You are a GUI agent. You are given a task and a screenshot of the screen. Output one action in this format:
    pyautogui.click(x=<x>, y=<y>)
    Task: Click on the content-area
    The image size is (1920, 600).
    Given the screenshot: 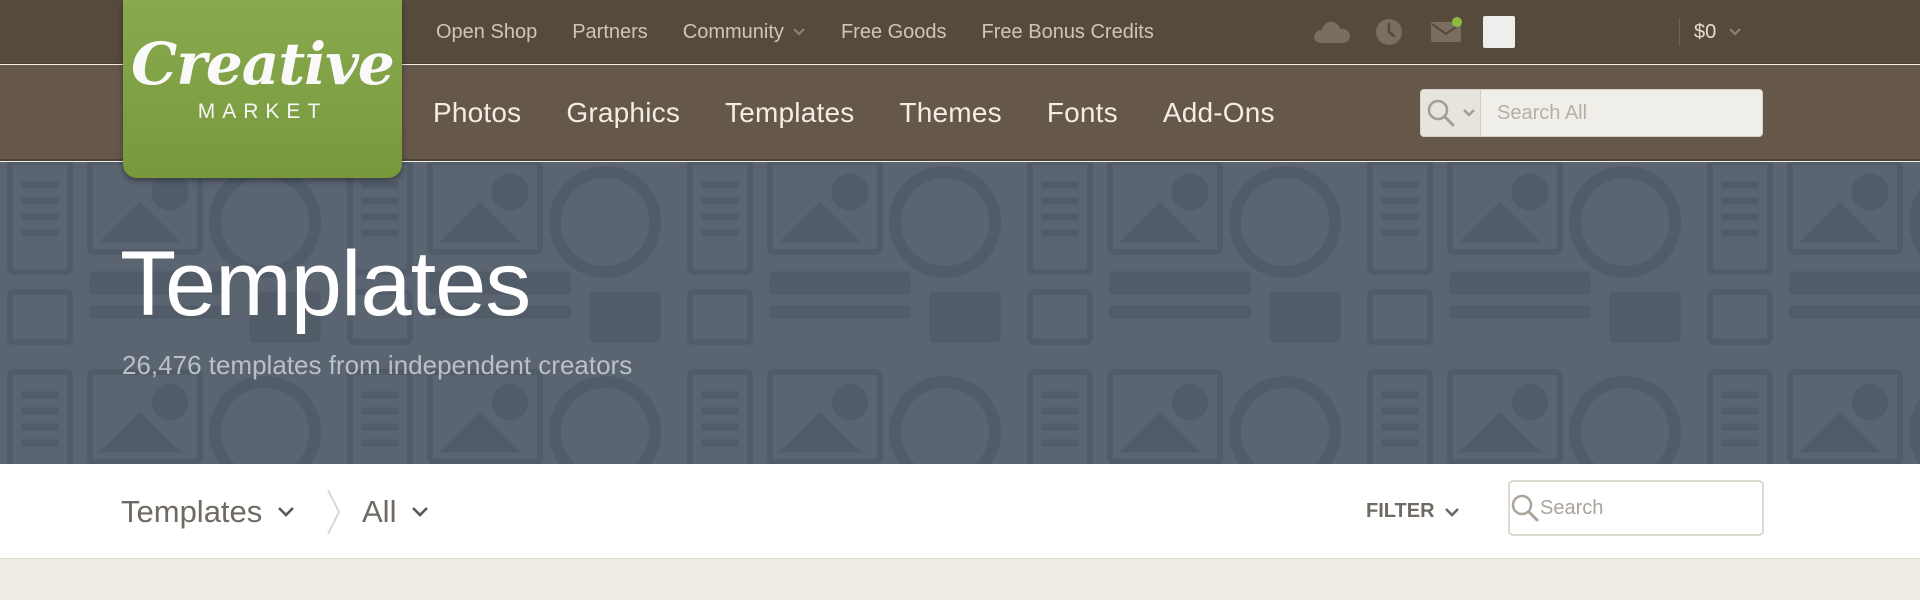 What is the action you would take?
    pyautogui.click(x=960, y=580)
    